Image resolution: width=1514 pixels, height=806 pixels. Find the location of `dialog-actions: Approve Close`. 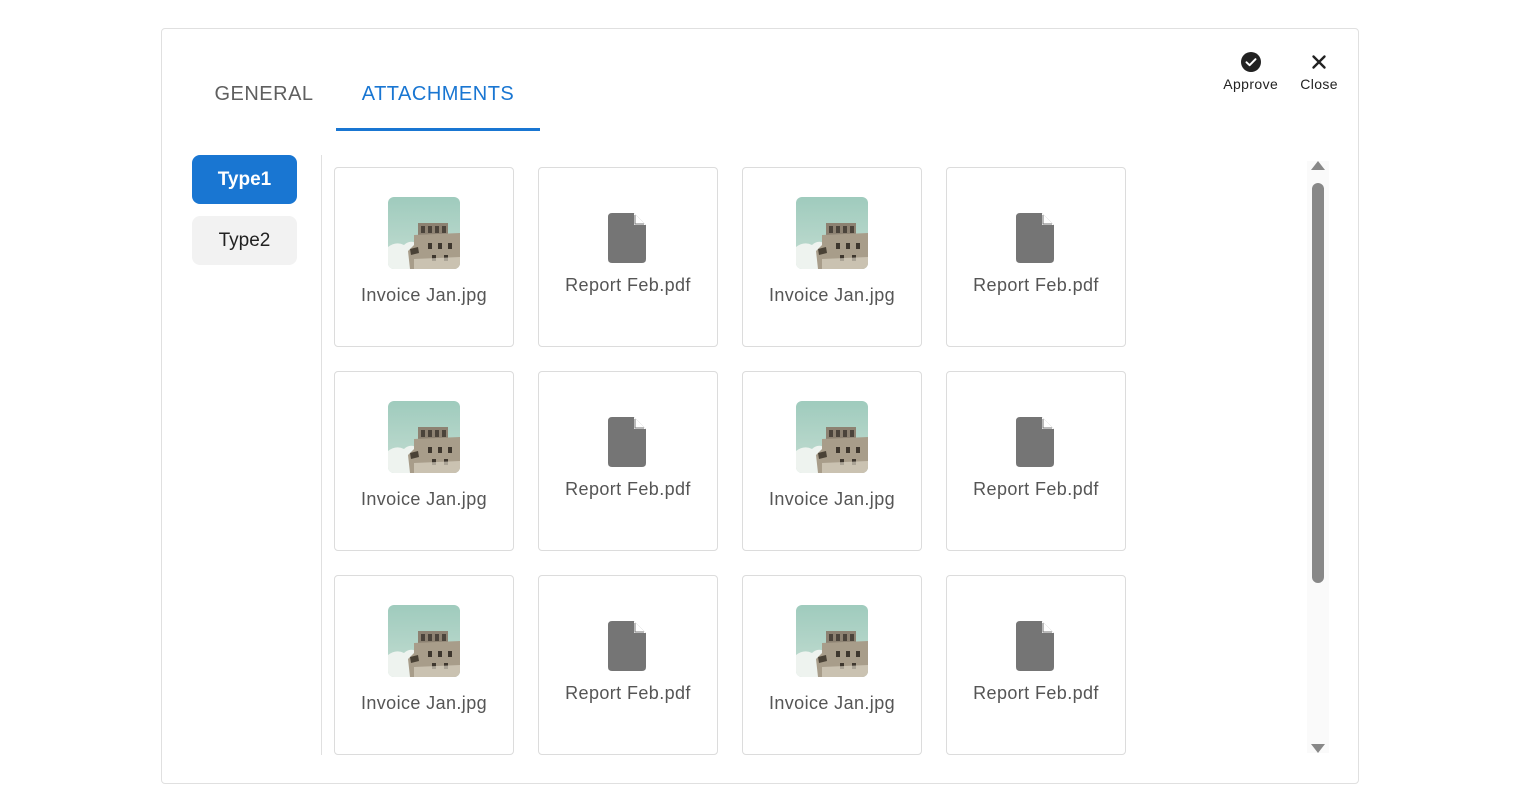

dialog-actions: Approve Close is located at coordinates (1280, 71).